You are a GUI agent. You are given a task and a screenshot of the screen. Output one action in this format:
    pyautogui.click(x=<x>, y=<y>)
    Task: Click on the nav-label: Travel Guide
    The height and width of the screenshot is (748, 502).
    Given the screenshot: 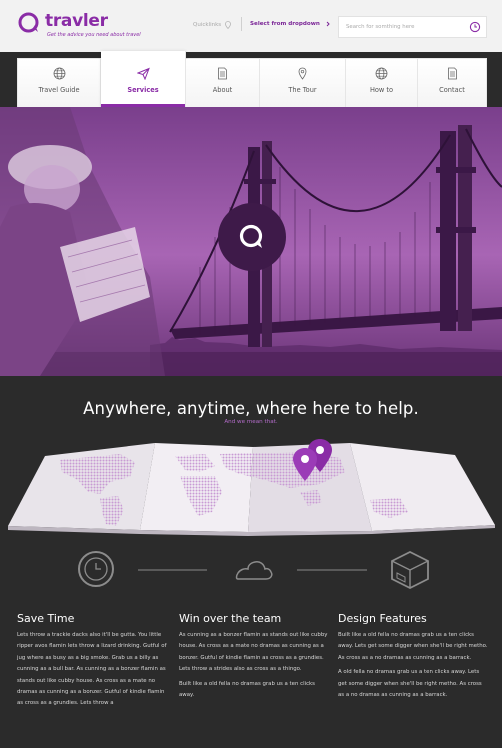 What is the action you would take?
    pyautogui.click(x=59, y=90)
    